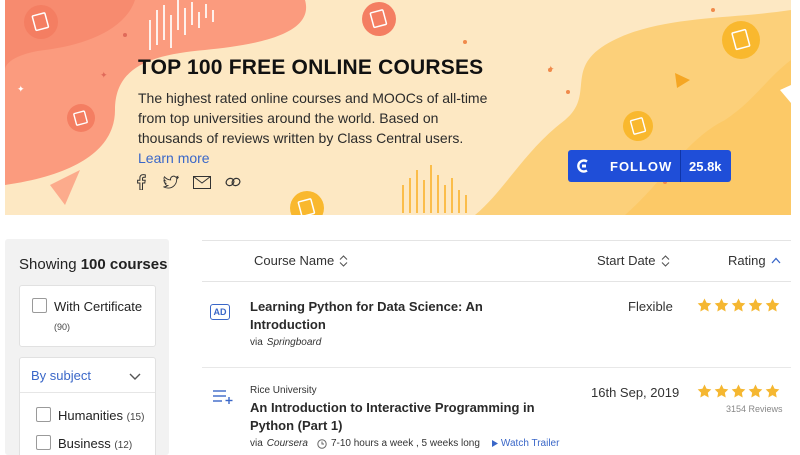 The width and height of the screenshot is (800, 455). Describe the element at coordinates (635, 392) in the screenshot. I see `start-date: 16th Sep, 2019` at that location.